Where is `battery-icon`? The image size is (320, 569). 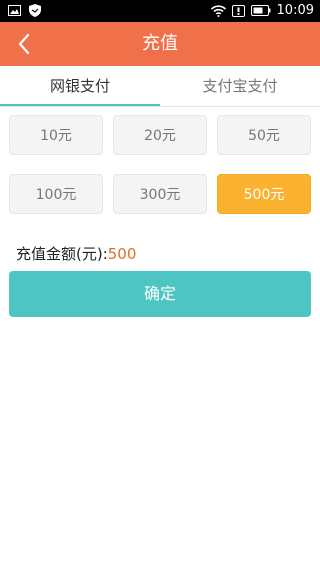
battery-icon is located at coordinates (260, 10).